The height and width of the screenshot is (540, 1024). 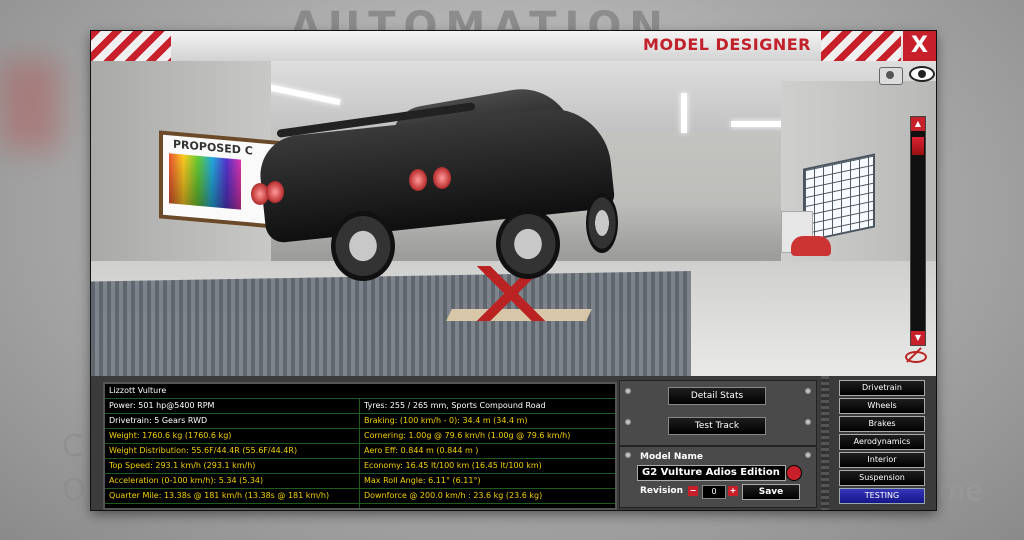 What do you see at coordinates (918, 338) in the screenshot?
I see `zoom-down-arrow-icon: ▼` at bounding box center [918, 338].